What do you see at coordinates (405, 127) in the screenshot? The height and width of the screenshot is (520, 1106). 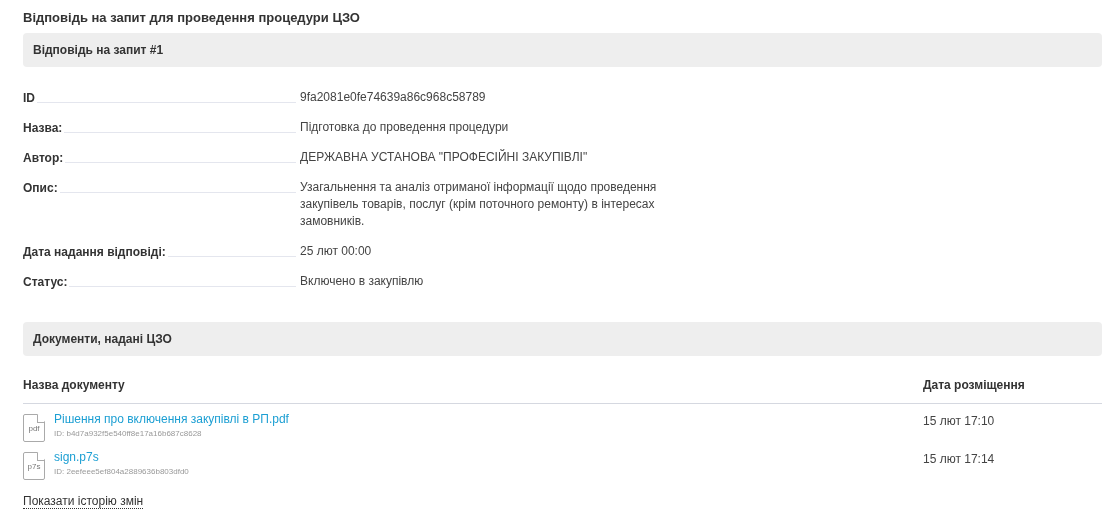 I see `field-value: Підготовка до проведення процедури` at bounding box center [405, 127].